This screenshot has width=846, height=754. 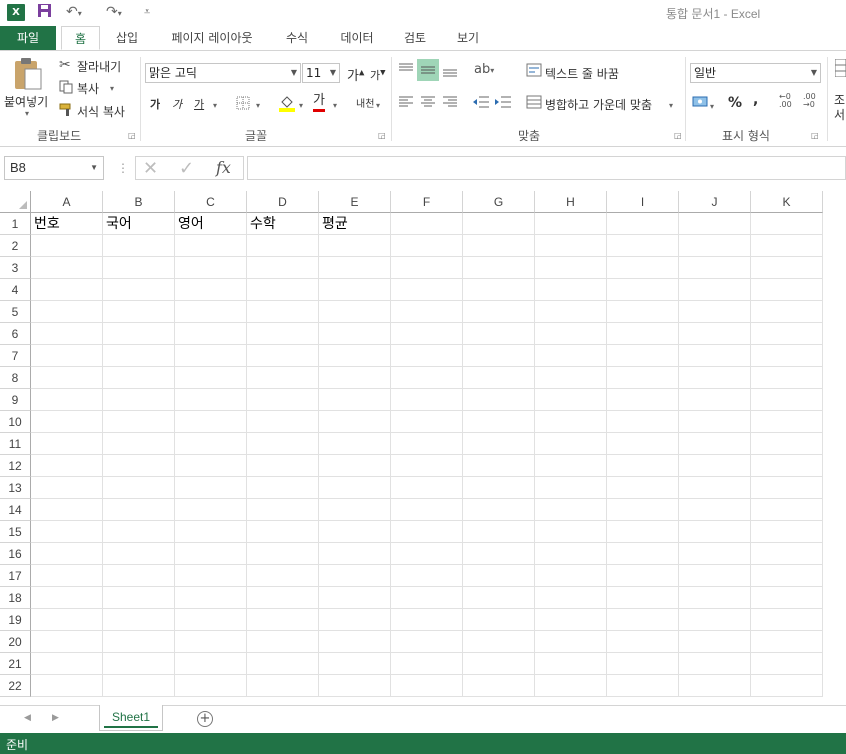 What do you see at coordinates (499, 488) in the screenshot?
I see `cell-g13` at bounding box center [499, 488].